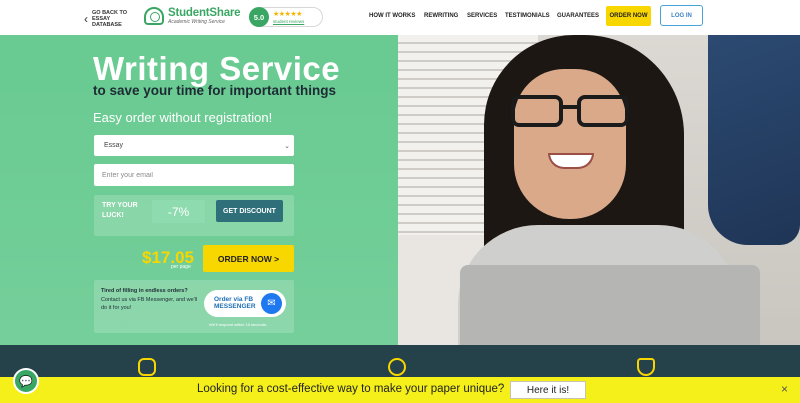  I want to click on paper-type-value: Essay, so click(114, 145).